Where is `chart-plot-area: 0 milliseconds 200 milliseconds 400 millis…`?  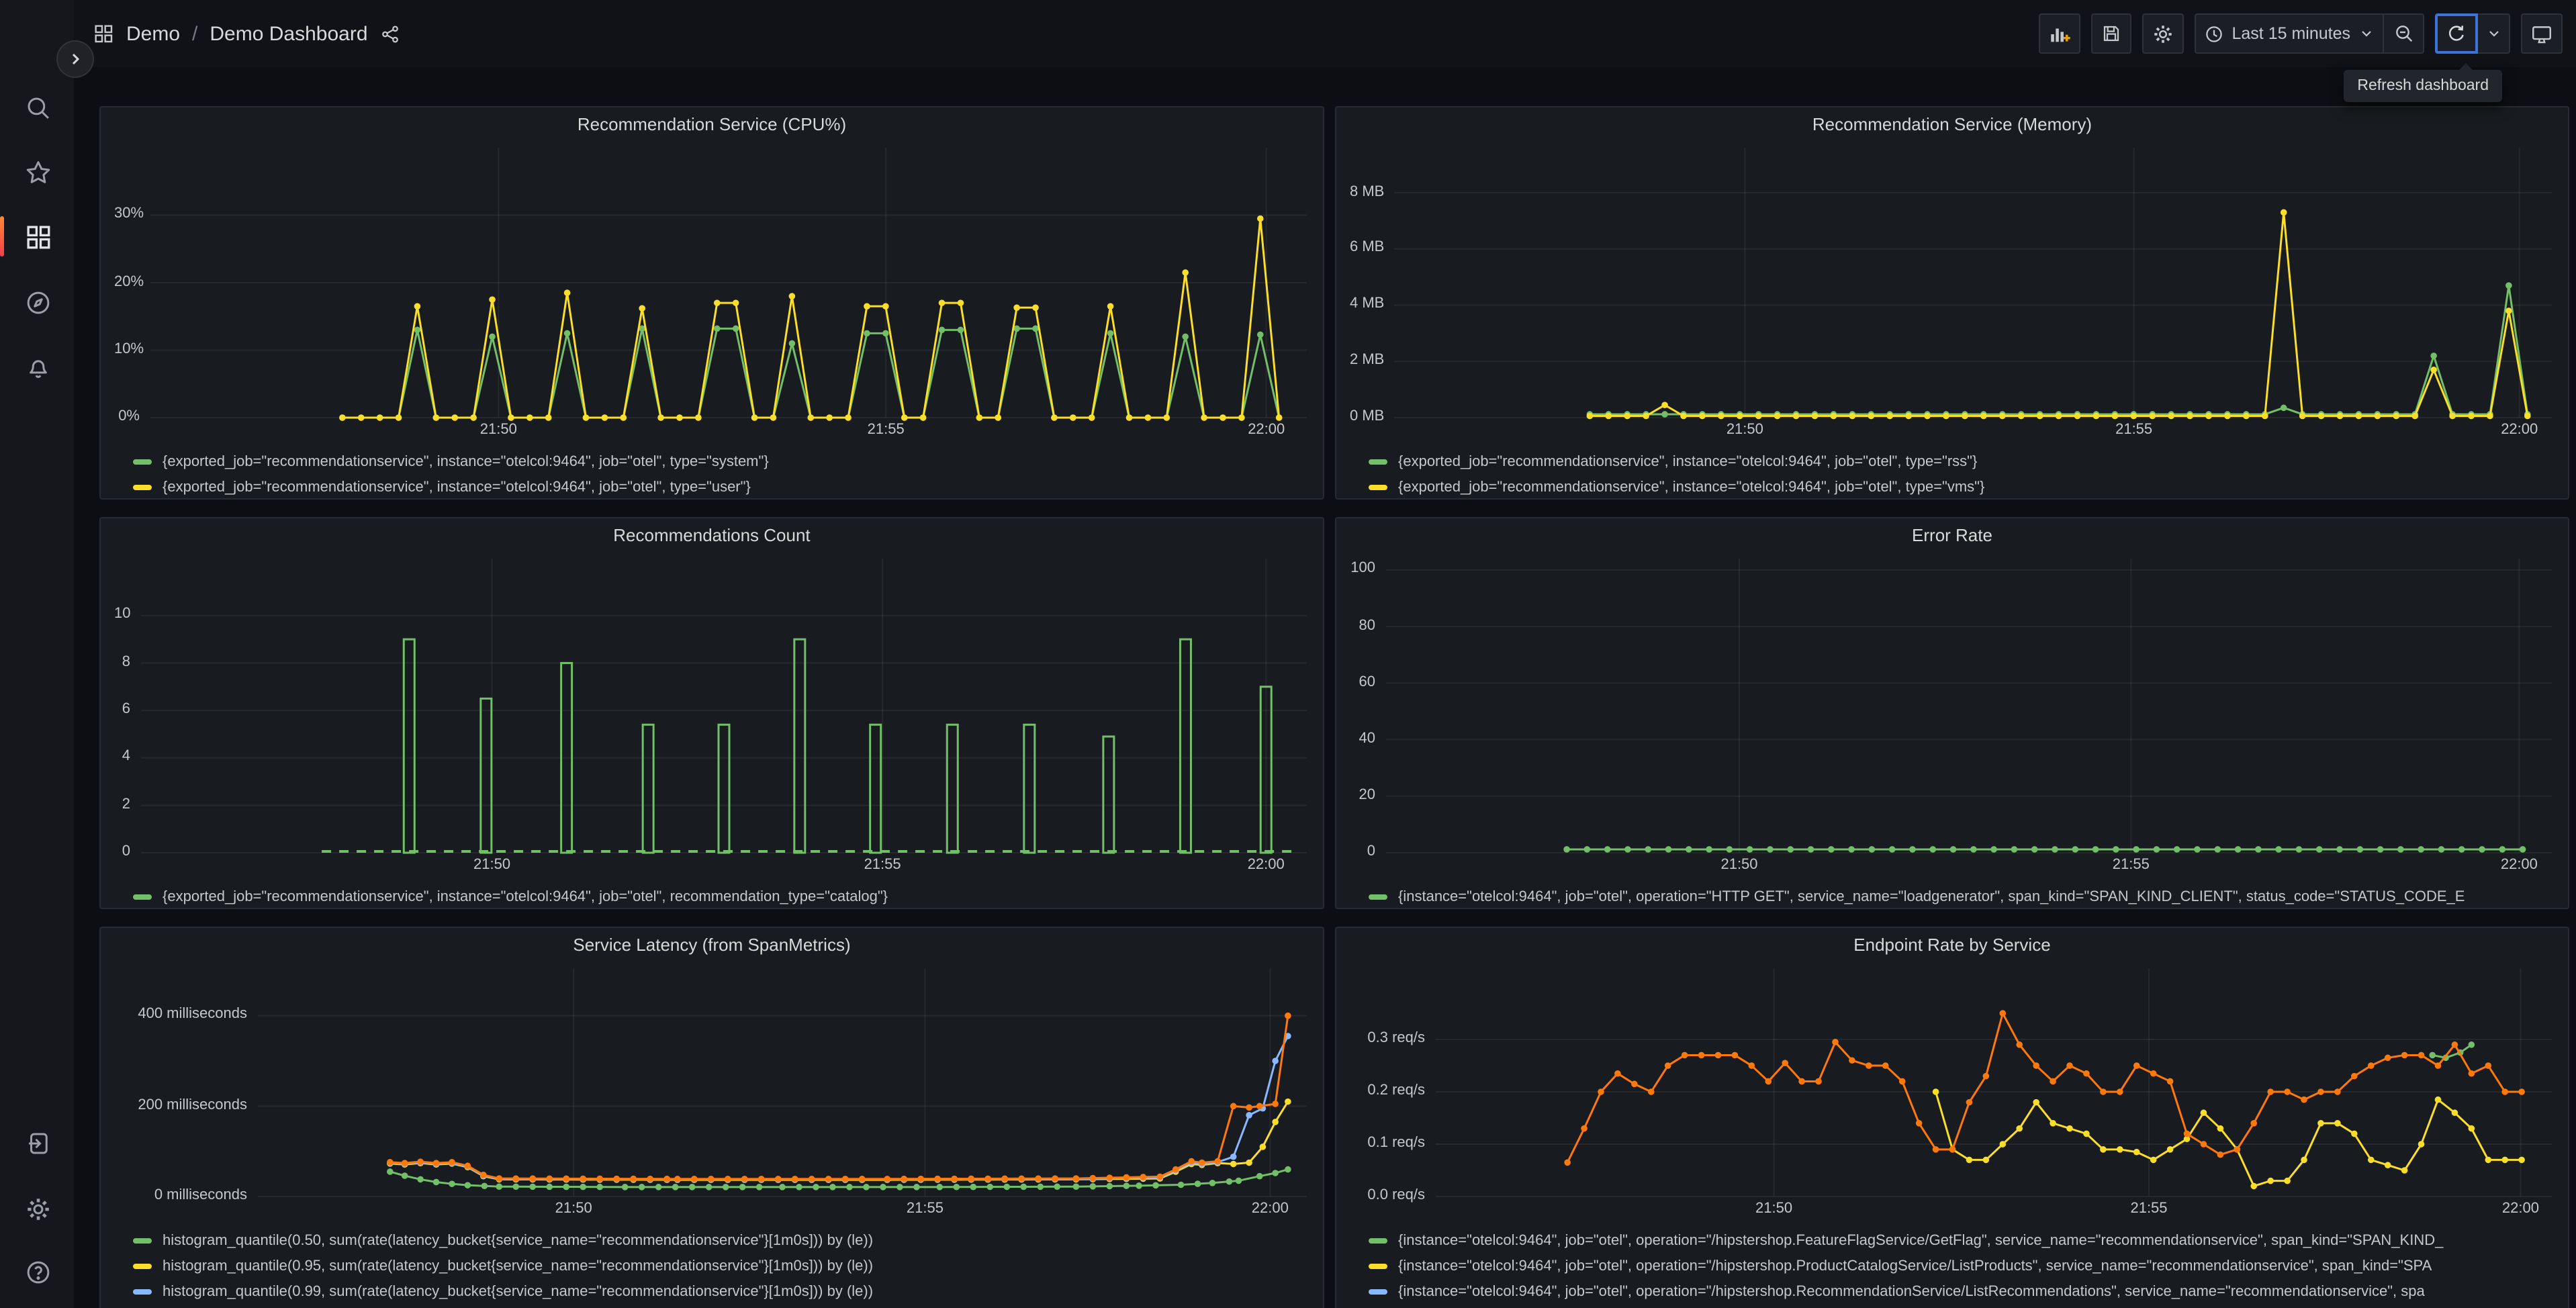 chart-plot-area: 0 milliseconds 200 milliseconds 400 millis… is located at coordinates (722, 1092).